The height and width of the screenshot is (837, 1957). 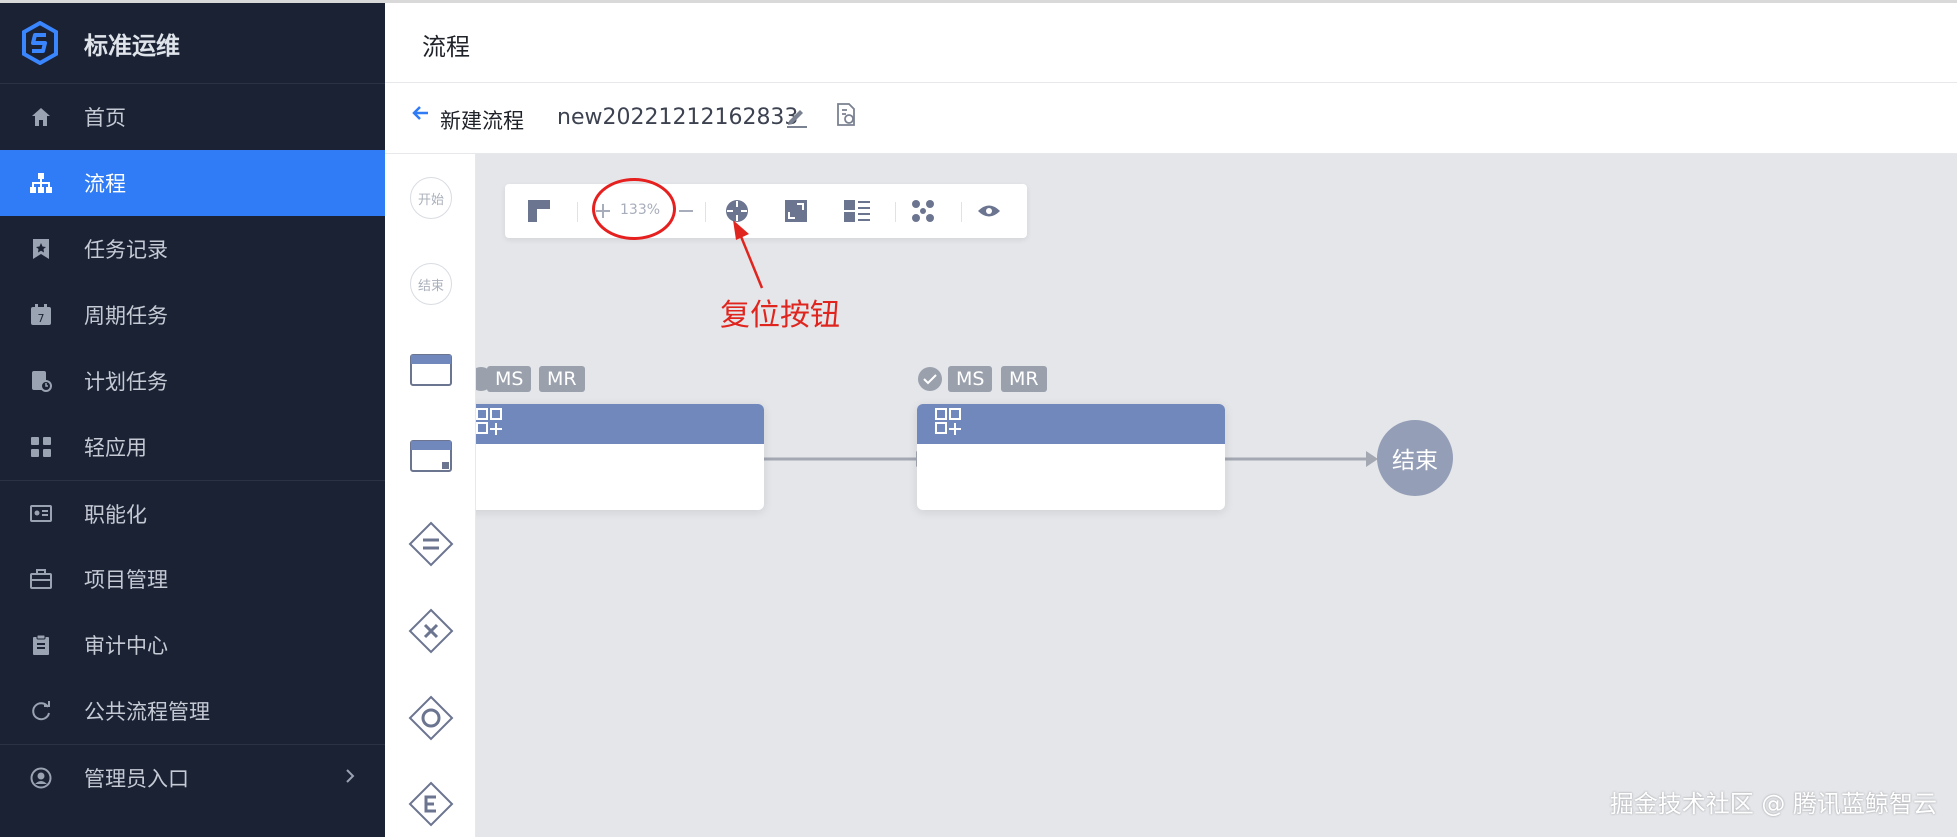 I want to click on e-gateway-icon, so click(x=431, y=806).